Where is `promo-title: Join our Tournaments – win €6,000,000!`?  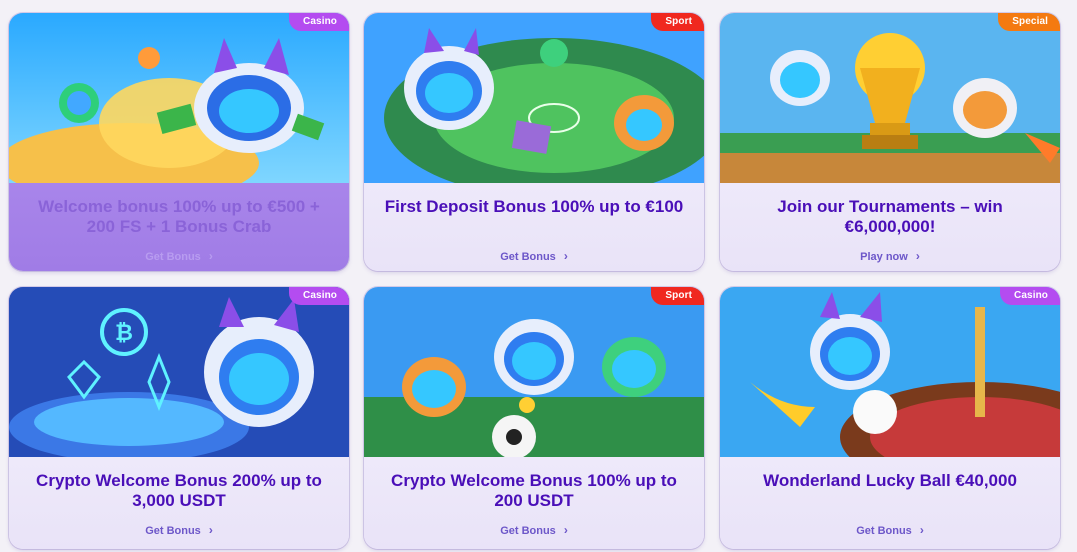 promo-title: Join our Tournaments – win €6,000,000! is located at coordinates (890, 216).